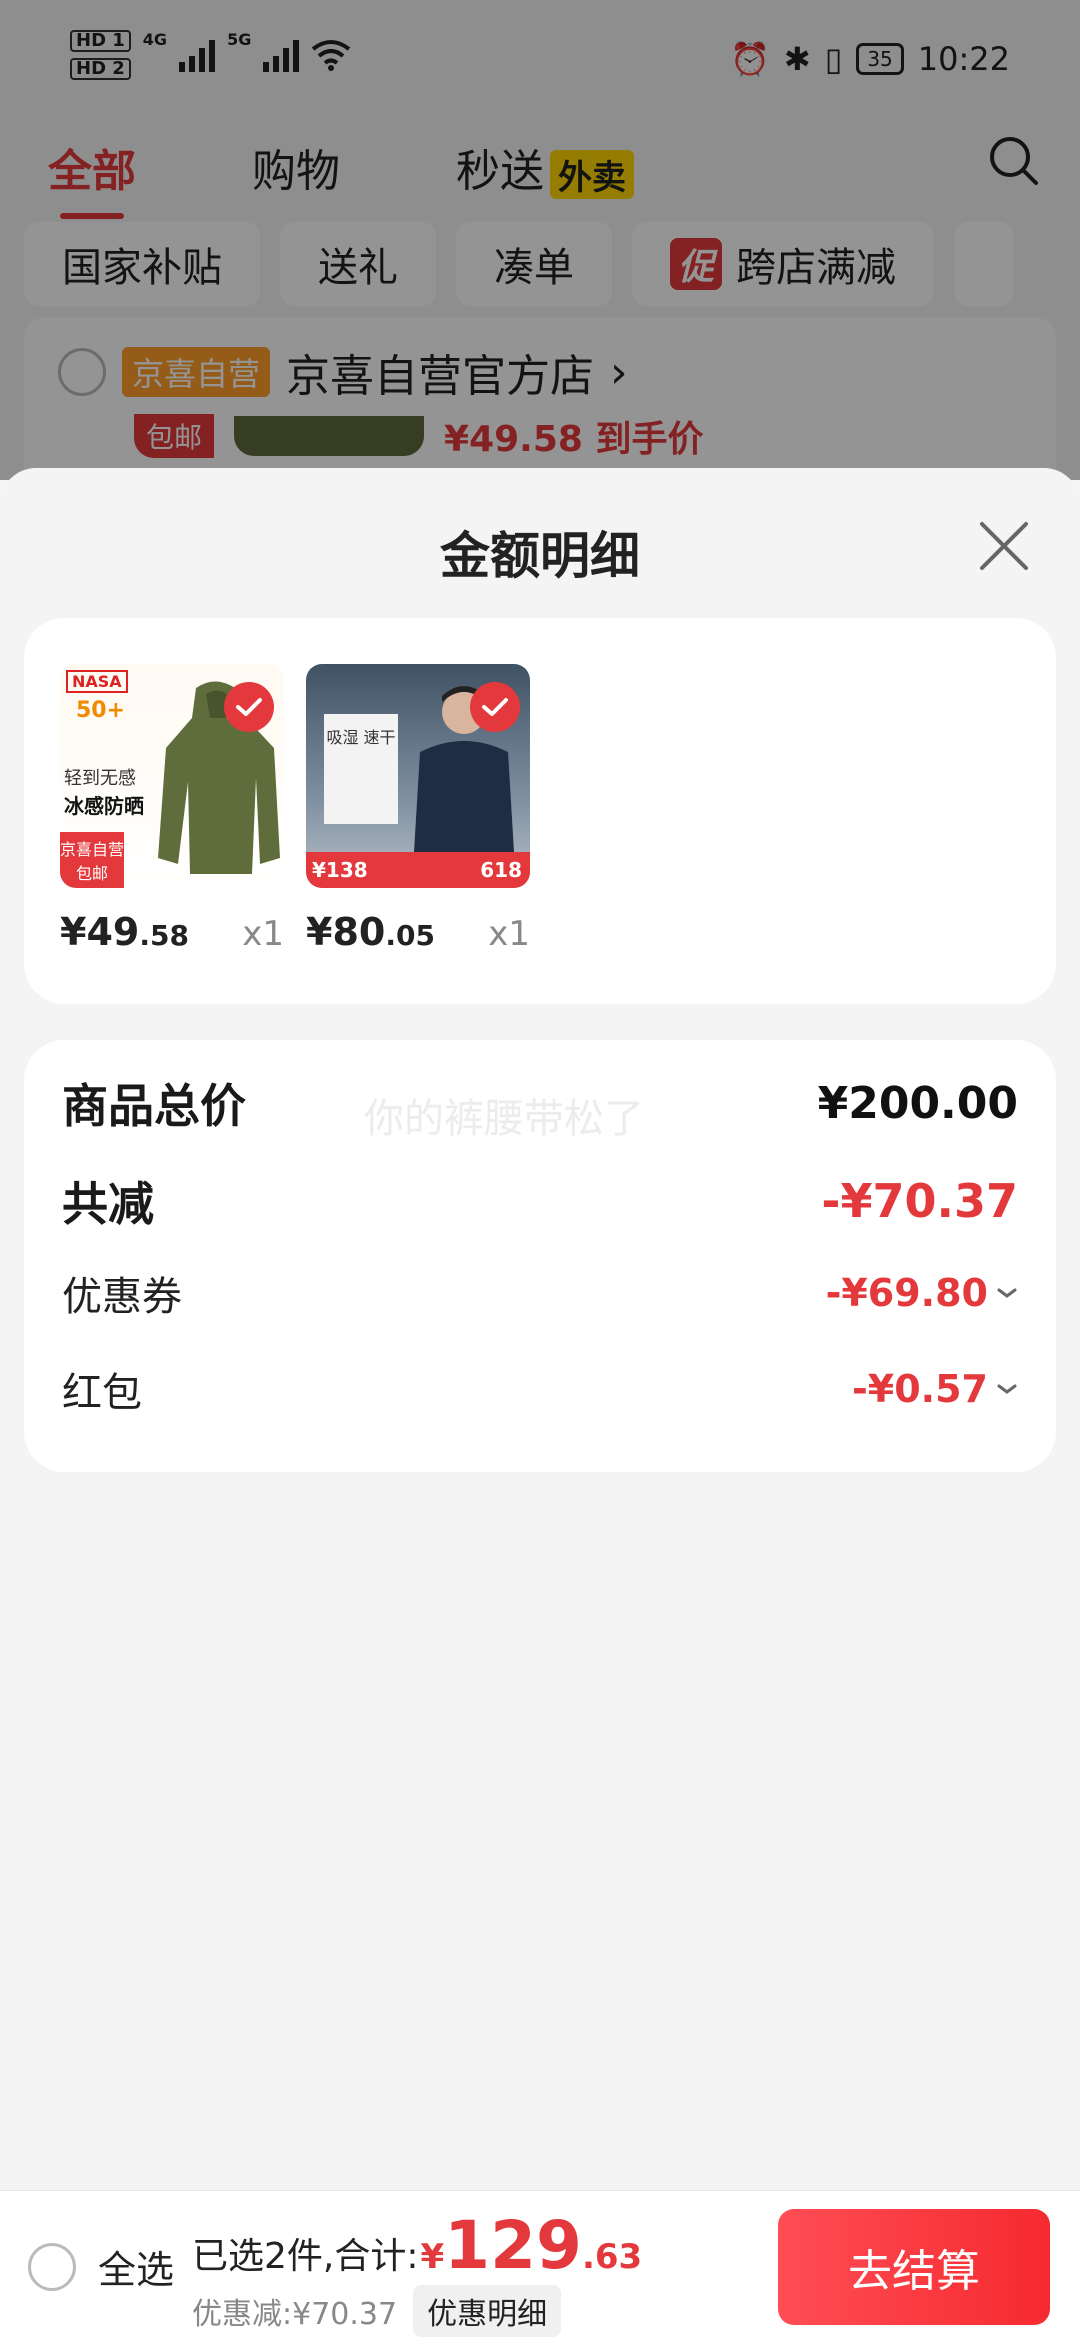  I want to click on redpack-label: 红包, so click(102, 1393).